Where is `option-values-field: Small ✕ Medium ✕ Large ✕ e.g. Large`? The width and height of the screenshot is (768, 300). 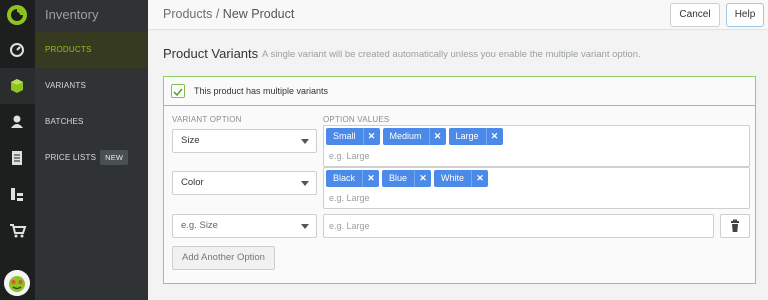 option-values-field: Small ✕ Medium ✕ Large ✕ e.g. Large is located at coordinates (536, 146).